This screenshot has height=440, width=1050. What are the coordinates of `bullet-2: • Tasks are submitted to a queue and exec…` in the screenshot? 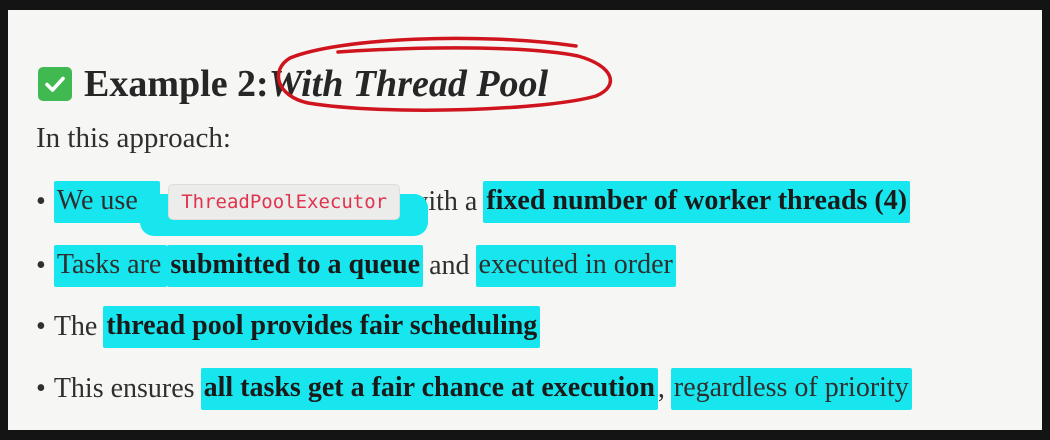 It's located at (356, 266).